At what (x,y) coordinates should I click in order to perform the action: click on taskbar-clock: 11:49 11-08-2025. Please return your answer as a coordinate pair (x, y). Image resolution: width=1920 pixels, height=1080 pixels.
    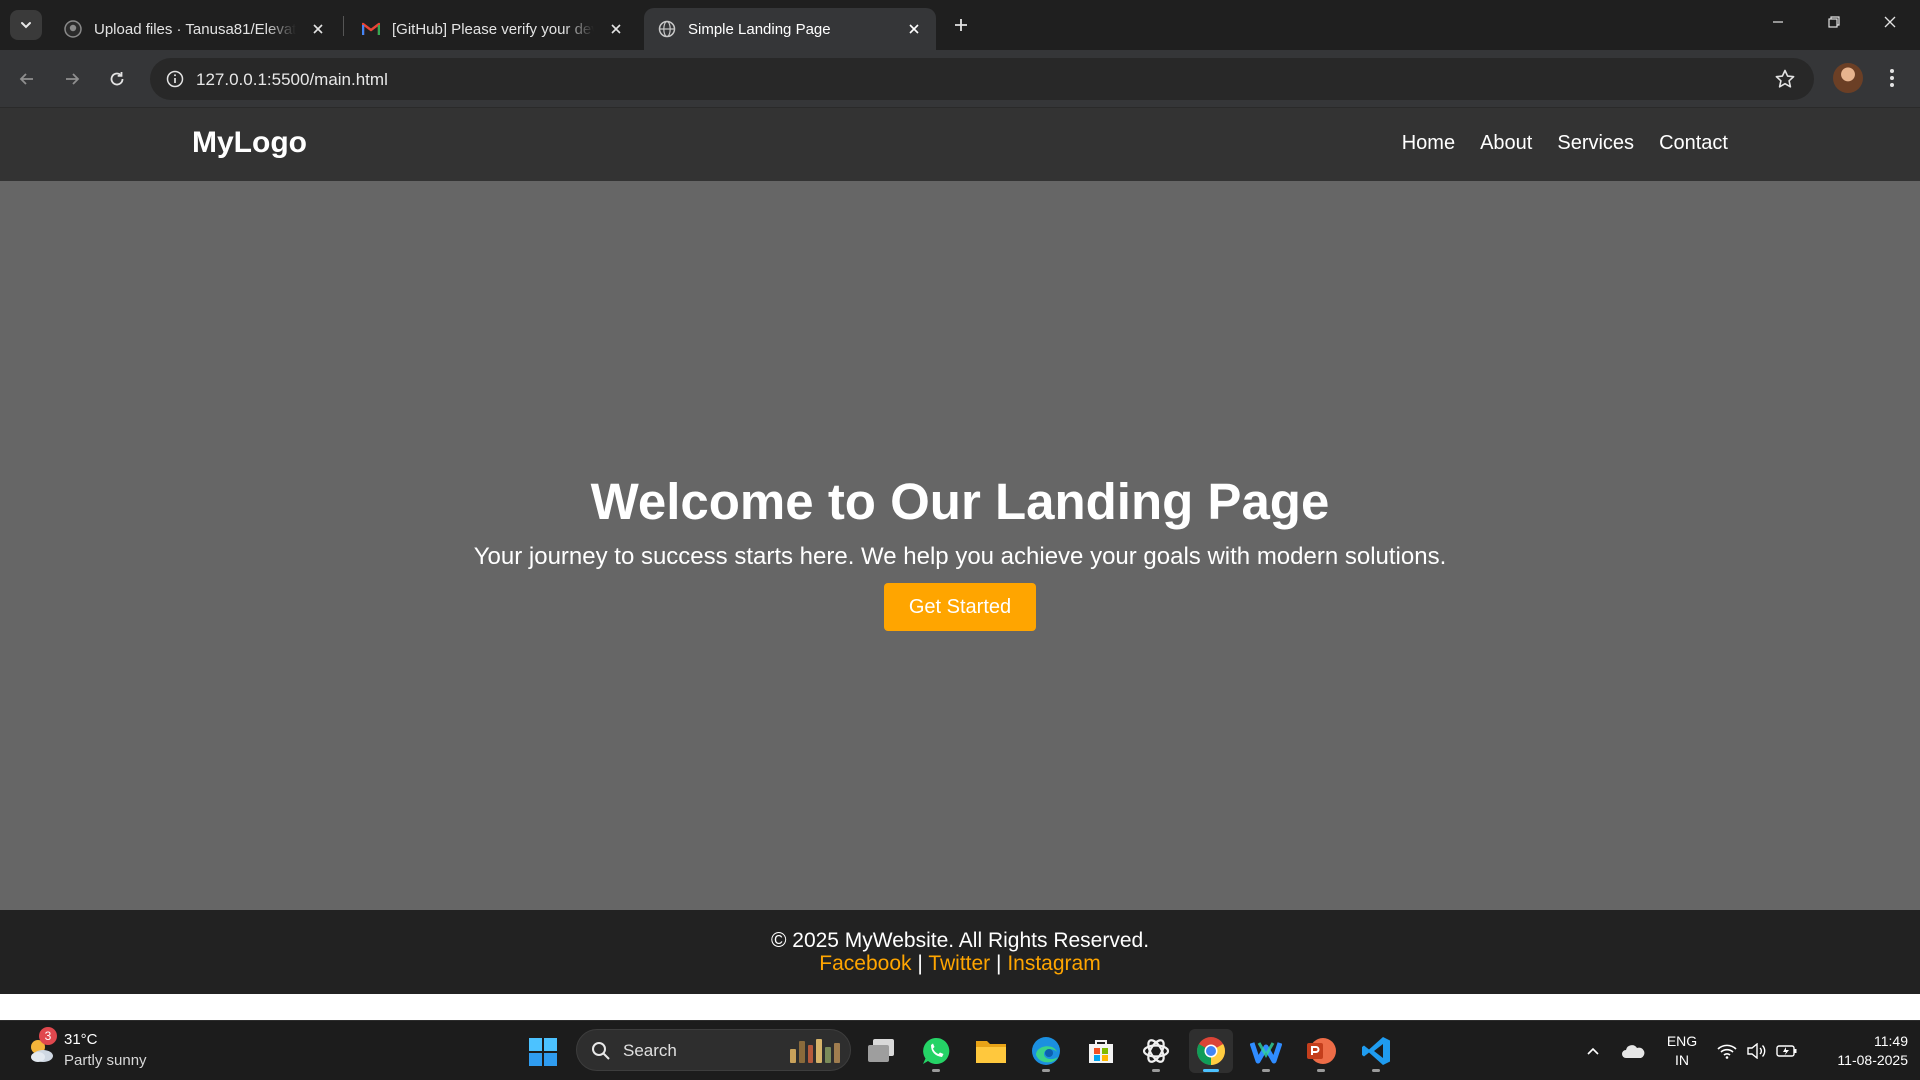
    Looking at the image, I should click on (1858, 1051).